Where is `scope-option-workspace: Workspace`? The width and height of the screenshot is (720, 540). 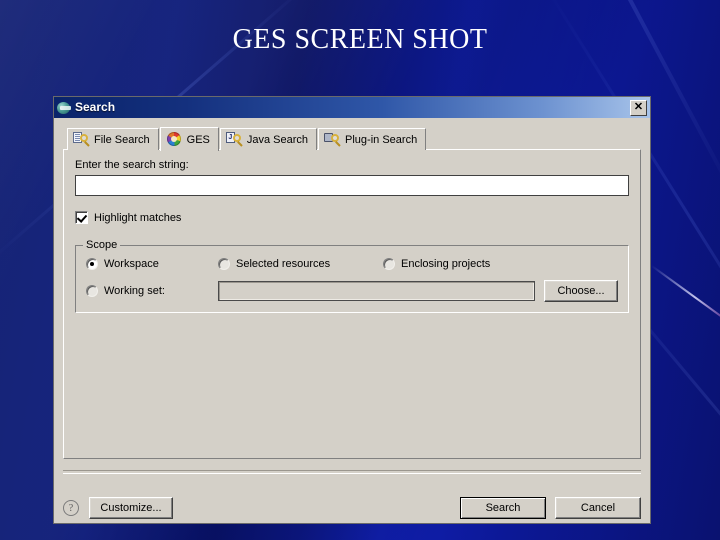
scope-option-workspace: Workspace is located at coordinates (152, 264).